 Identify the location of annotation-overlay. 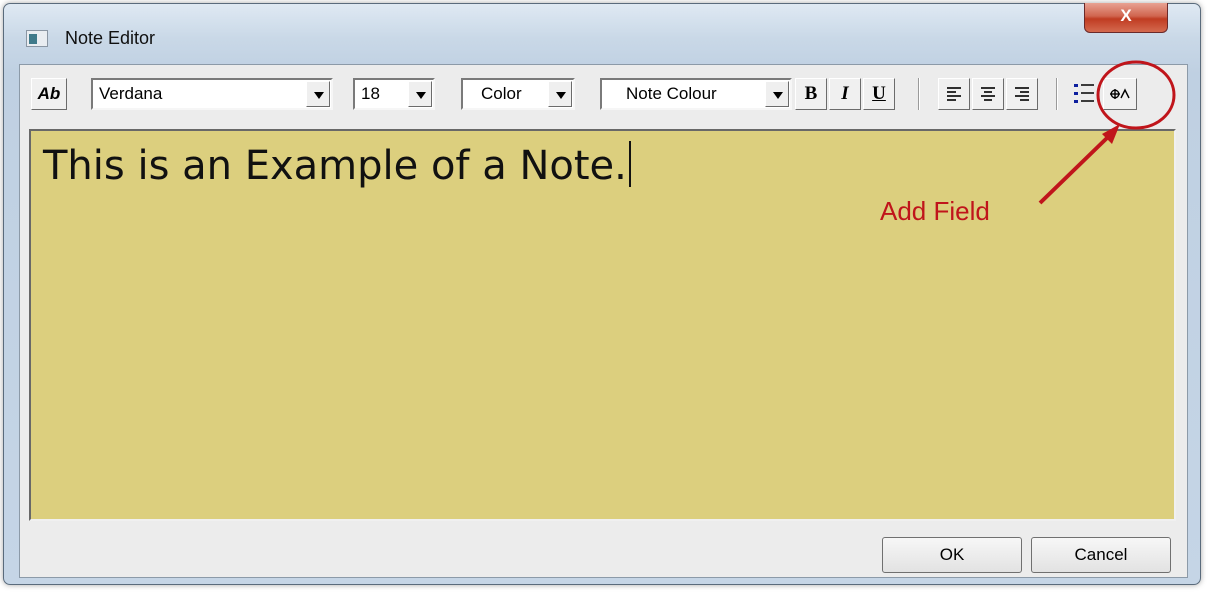
(1107, 132).